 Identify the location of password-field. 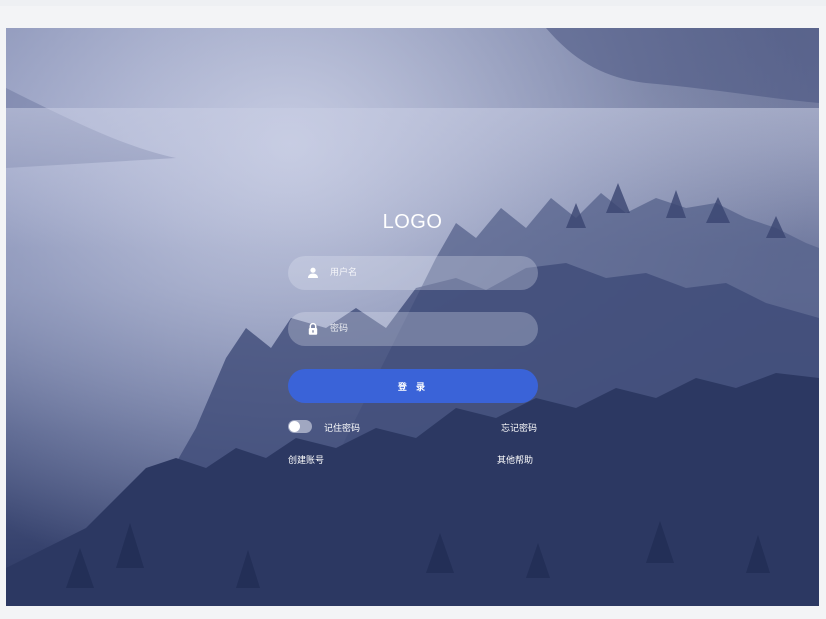
(413, 329).